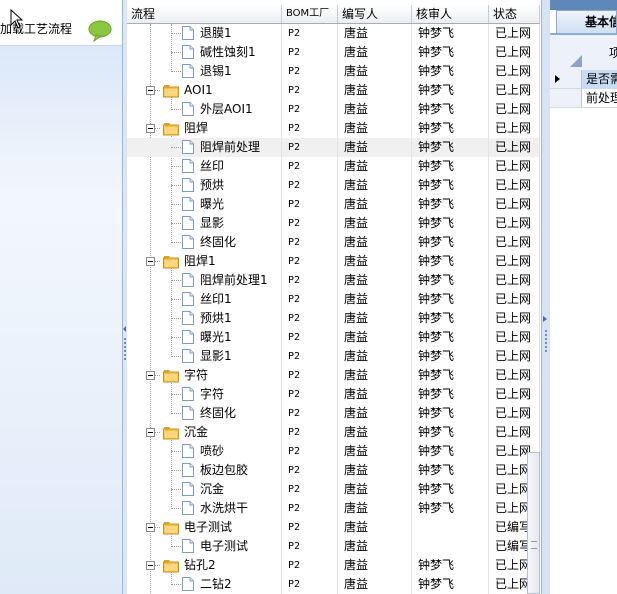 This screenshot has width=617, height=594. I want to click on flow-name: 阻焊前处理1, so click(234, 280).